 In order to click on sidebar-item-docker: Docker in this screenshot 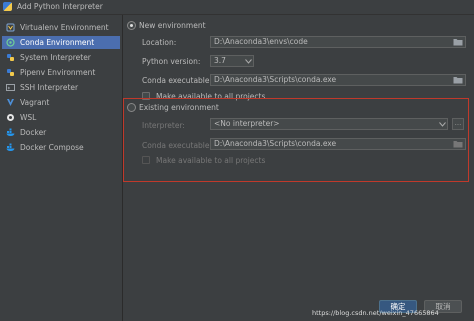, I will do `click(61, 132)`.